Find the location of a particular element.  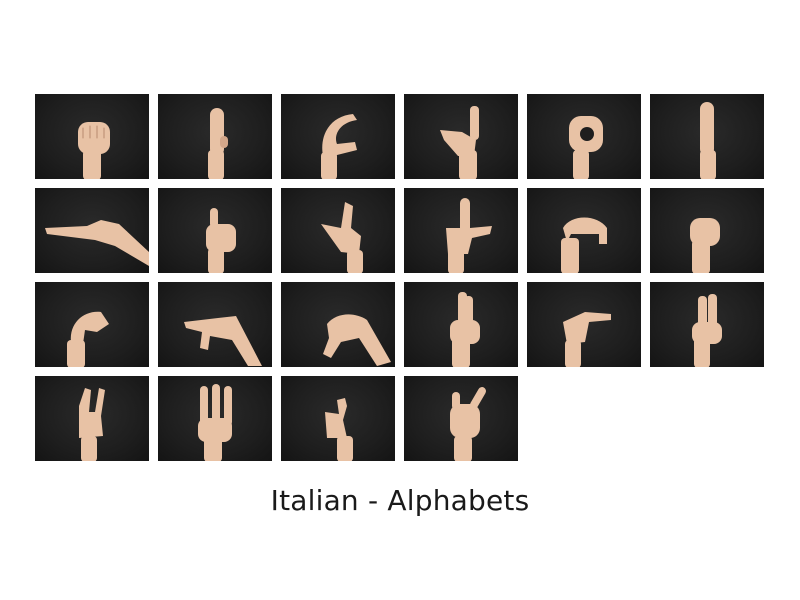

pointing-left-down-hand-icon is located at coordinates (215, 324).